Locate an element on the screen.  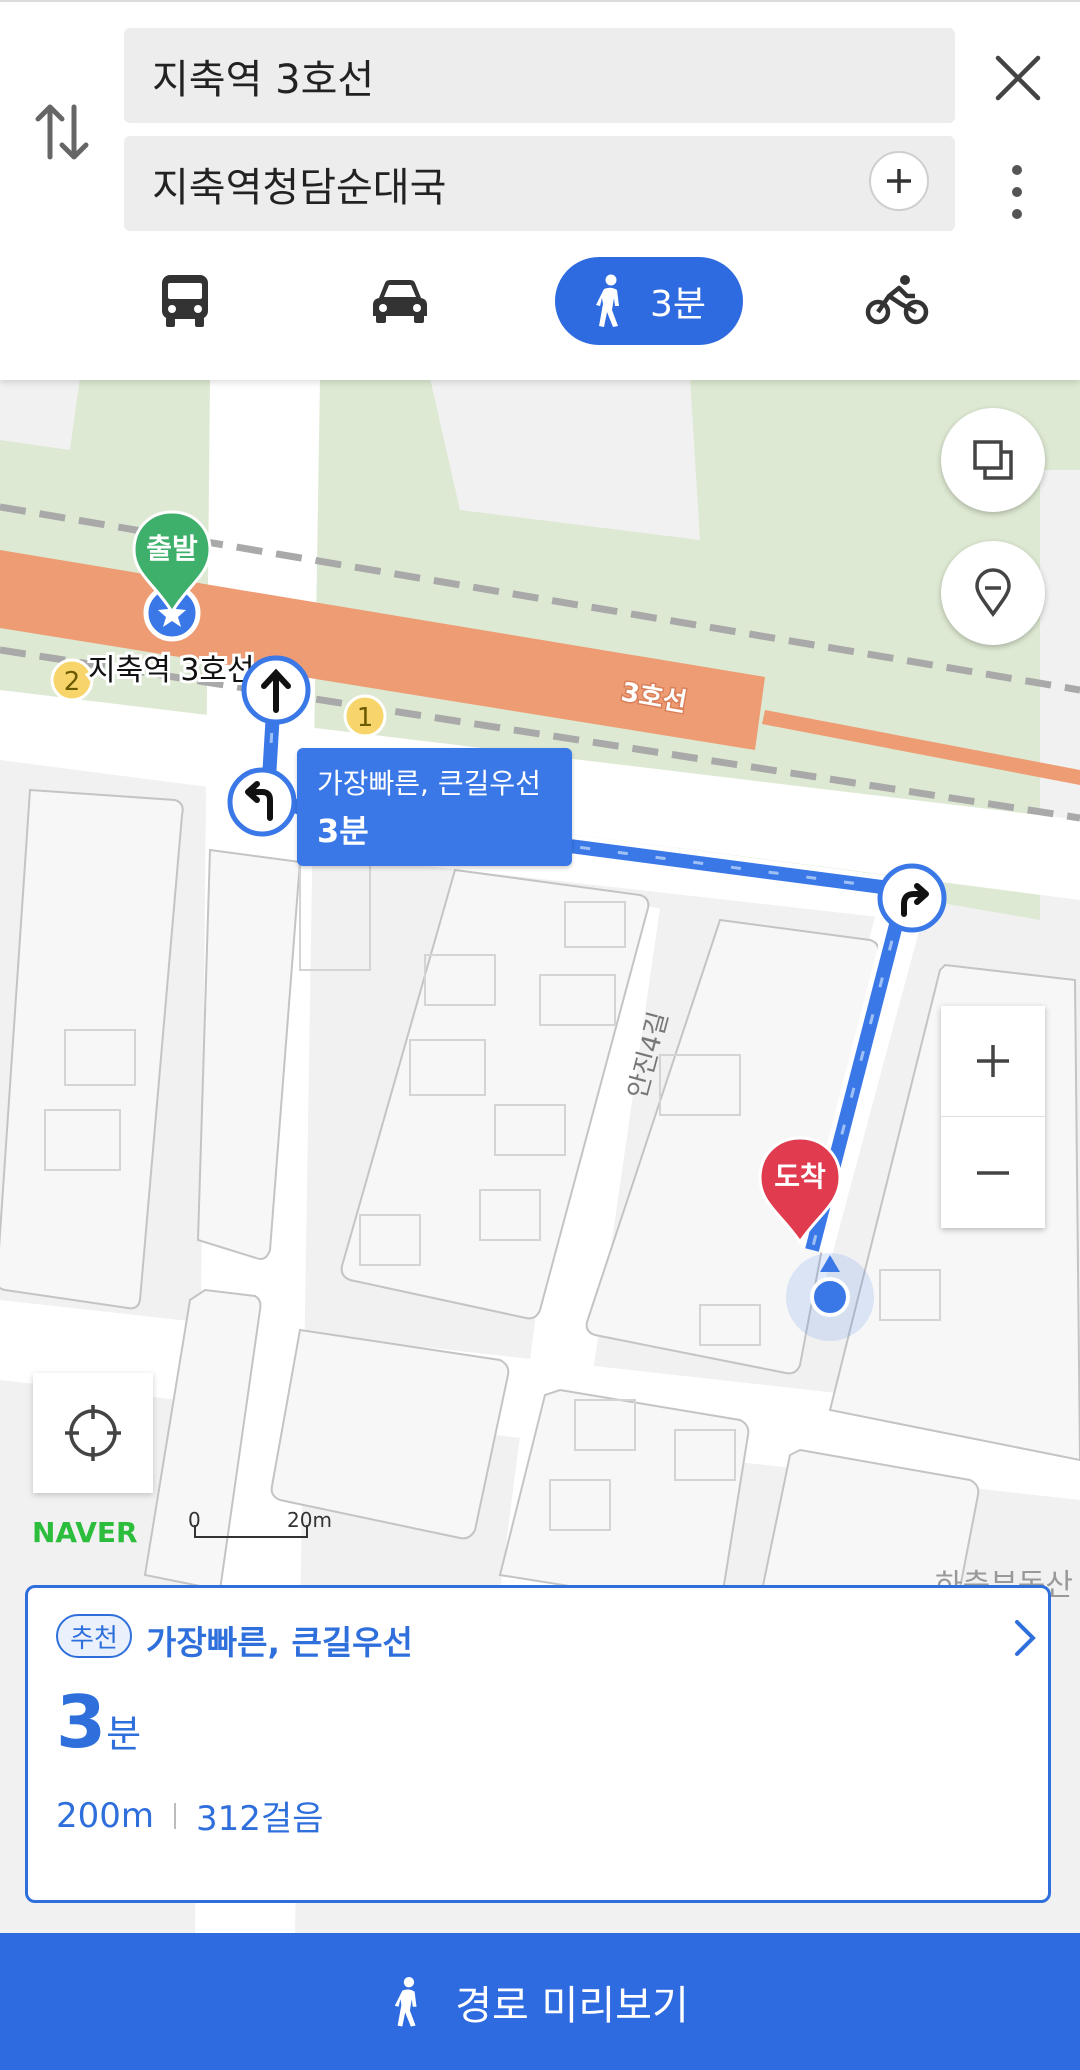
minus-icon is located at coordinates (993, 1172).